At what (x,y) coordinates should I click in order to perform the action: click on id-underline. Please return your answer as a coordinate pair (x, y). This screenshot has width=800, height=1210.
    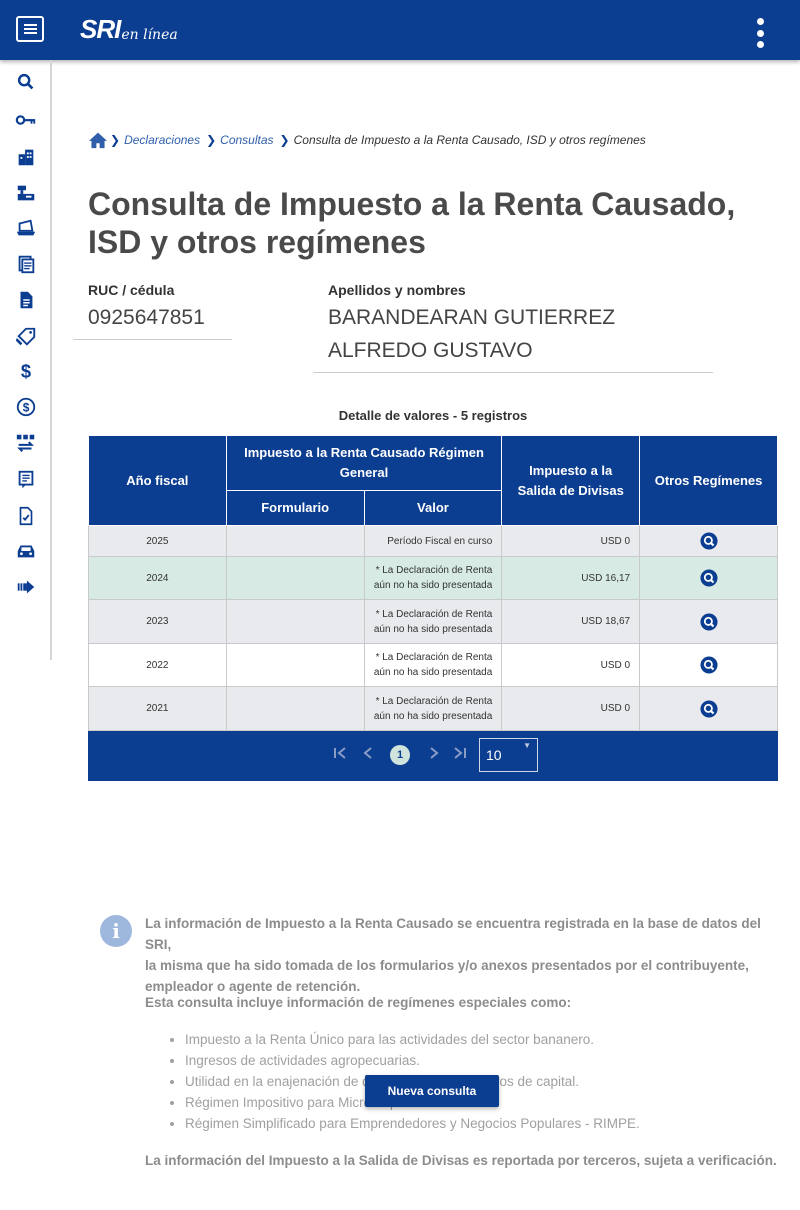
    Looking at the image, I should click on (152, 339).